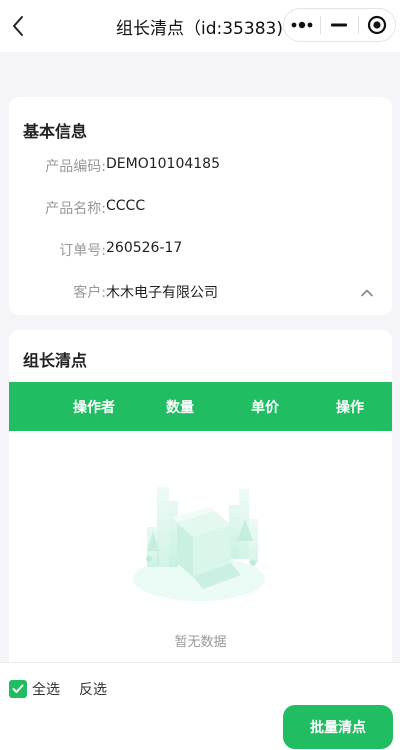 This screenshot has width=400, height=750. I want to click on collapse-button, so click(367, 292).